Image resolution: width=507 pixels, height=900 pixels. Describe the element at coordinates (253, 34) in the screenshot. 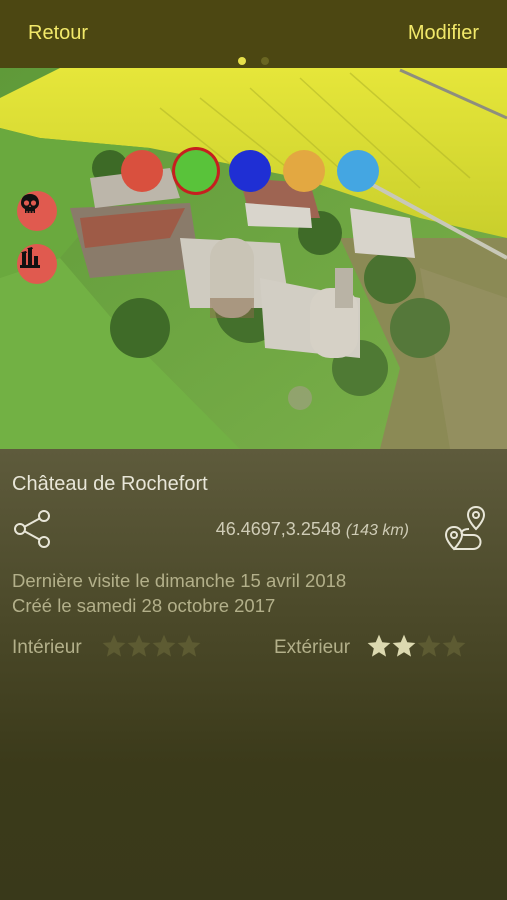

I see `navigation-bar: Retour Modifier` at that location.